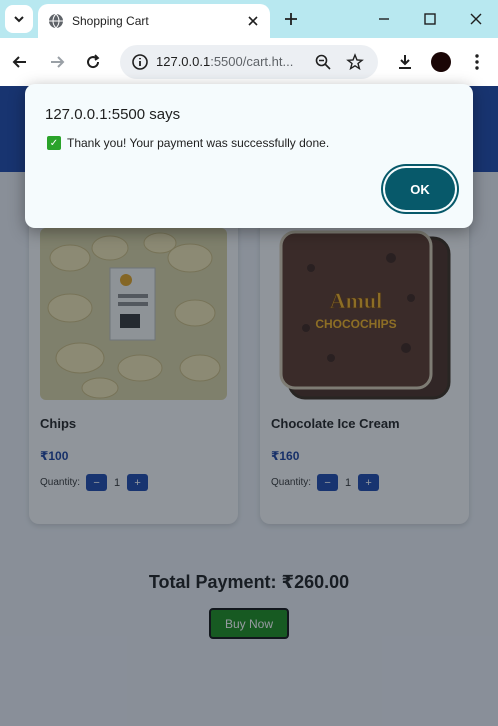  Describe the element at coordinates (110, 21) in the screenshot. I see `tab-title: Shopping Cart` at that location.